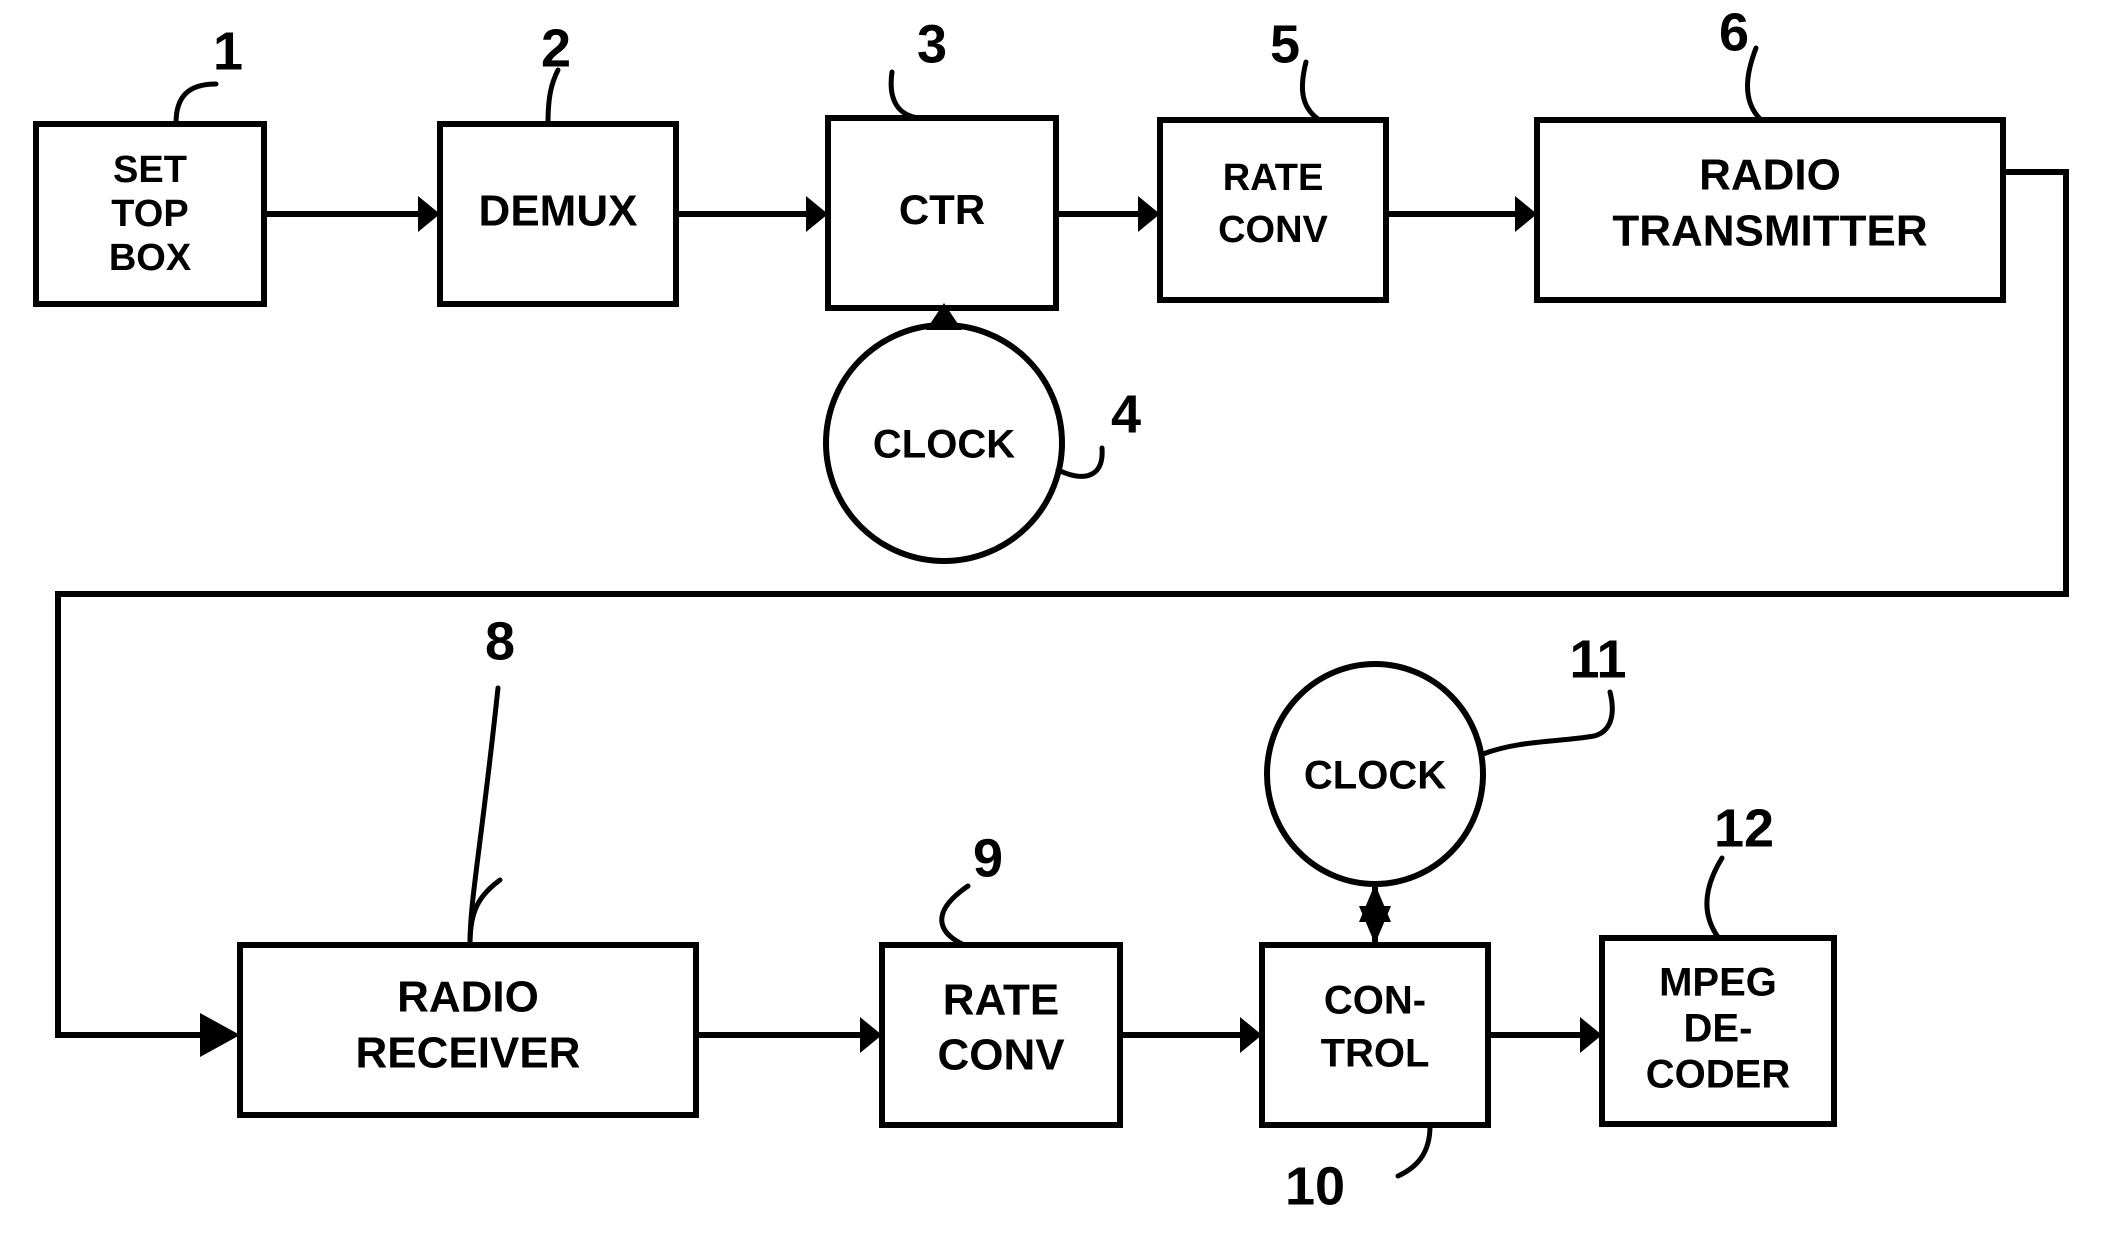 This screenshot has height=1238, width=2108. What do you see at coordinates (1375, 776) in the screenshot?
I see `clock-receive-label: CLOCK` at bounding box center [1375, 776].